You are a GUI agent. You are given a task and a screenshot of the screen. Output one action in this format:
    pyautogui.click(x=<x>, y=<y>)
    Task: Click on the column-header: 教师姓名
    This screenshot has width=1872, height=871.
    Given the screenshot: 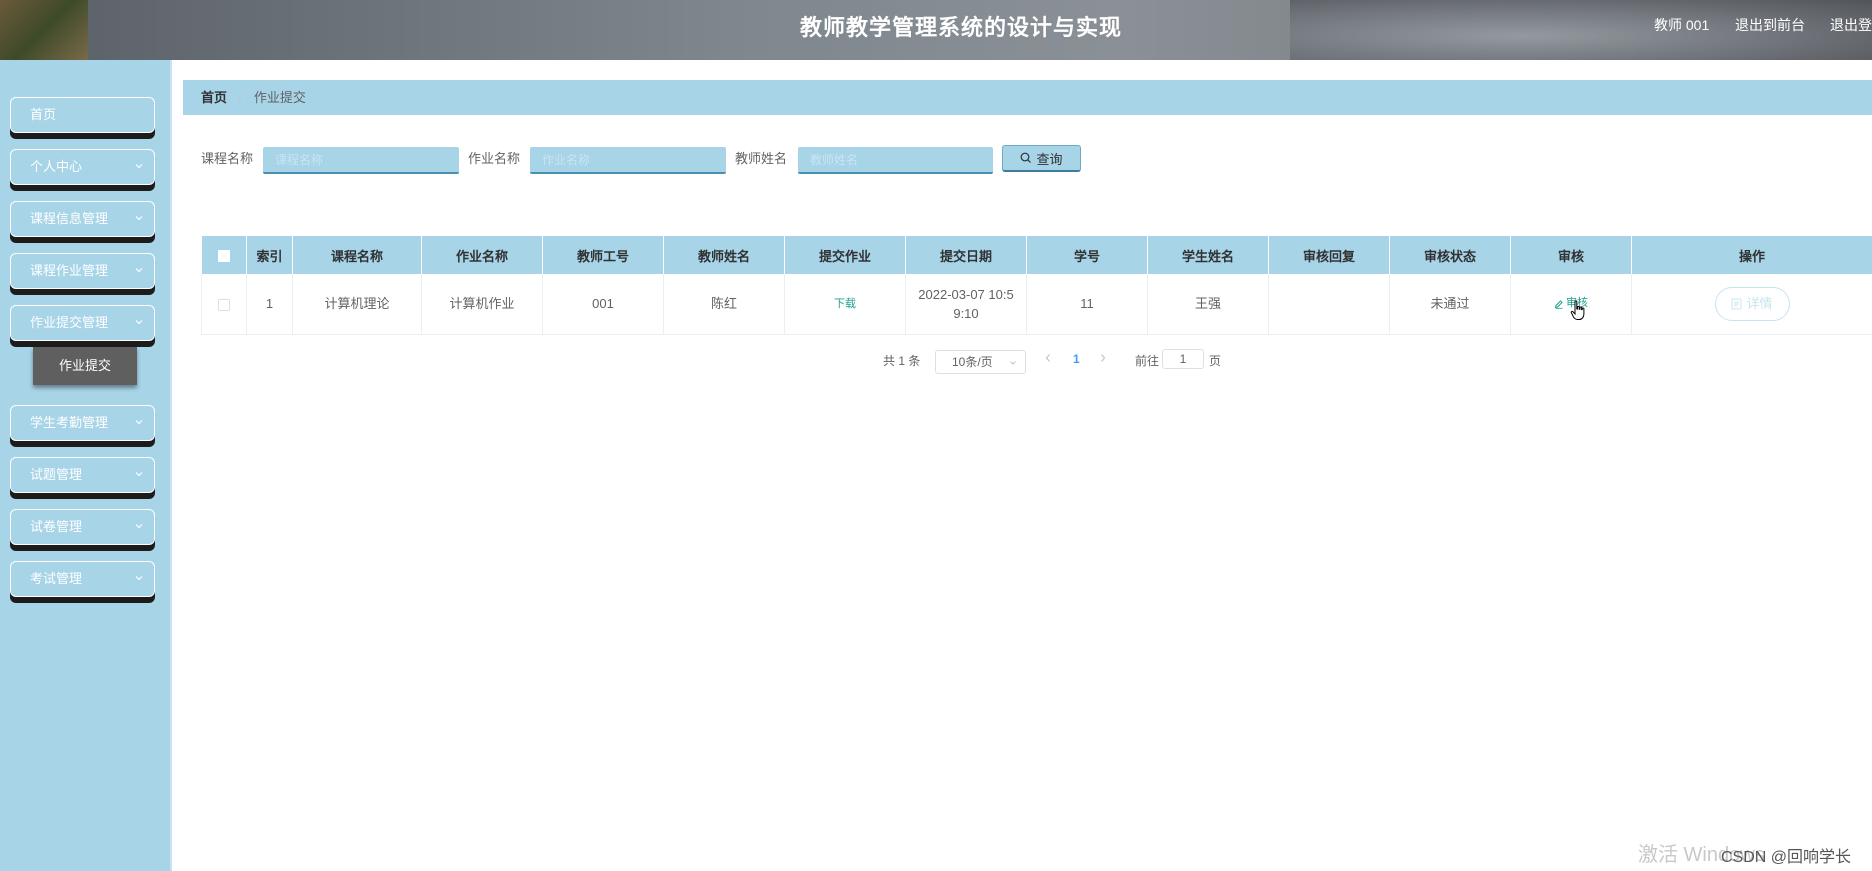 What is the action you would take?
    pyautogui.click(x=724, y=255)
    